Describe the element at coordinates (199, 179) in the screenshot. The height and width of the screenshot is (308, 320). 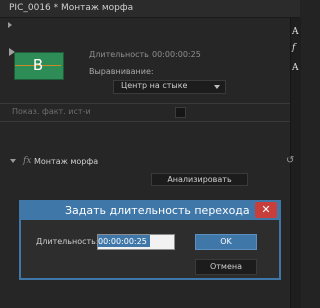
I see `analyze-button: Анализировать` at that location.